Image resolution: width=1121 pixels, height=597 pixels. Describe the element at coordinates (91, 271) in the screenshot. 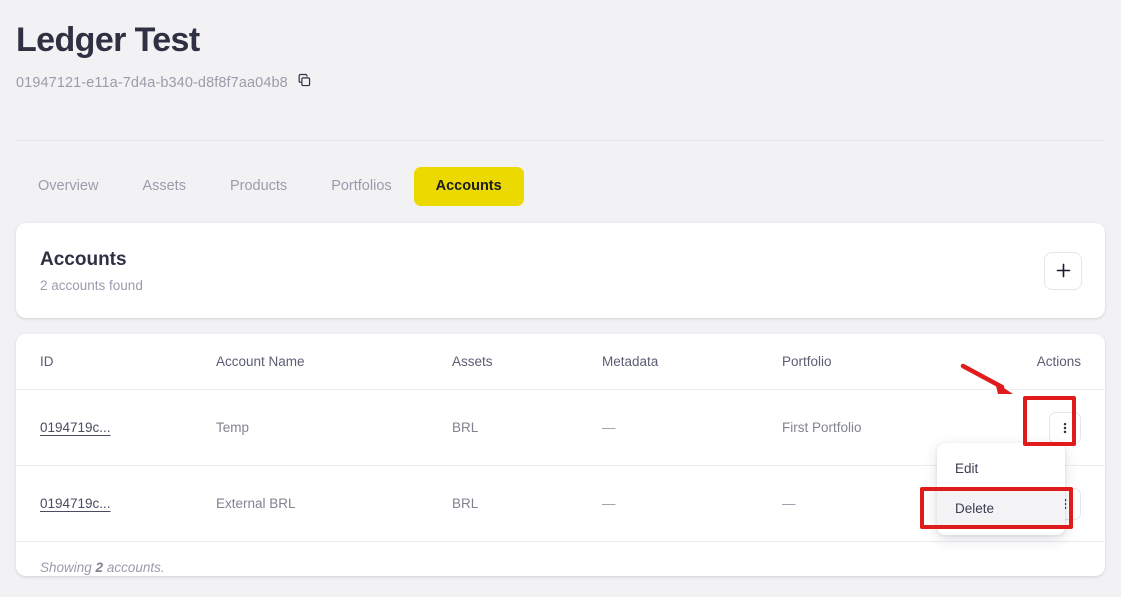

I see `summary-text-block: Accounts 2 accounts found` at that location.